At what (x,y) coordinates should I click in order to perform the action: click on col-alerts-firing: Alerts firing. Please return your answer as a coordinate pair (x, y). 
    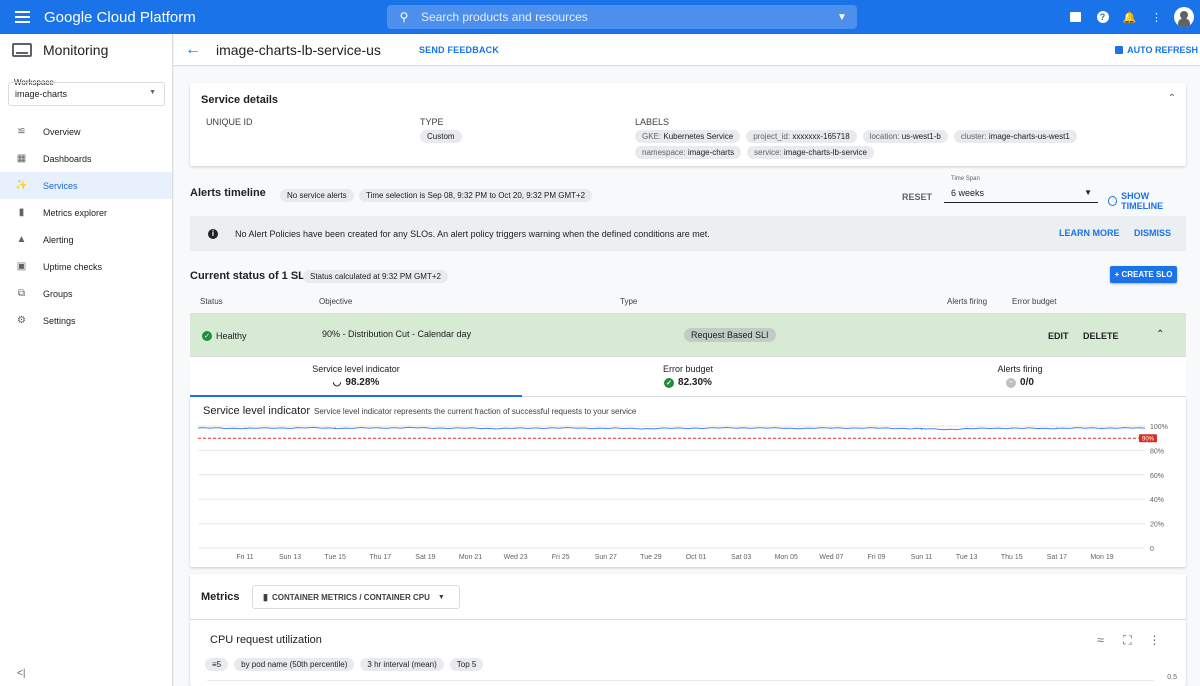
    Looking at the image, I should click on (967, 301).